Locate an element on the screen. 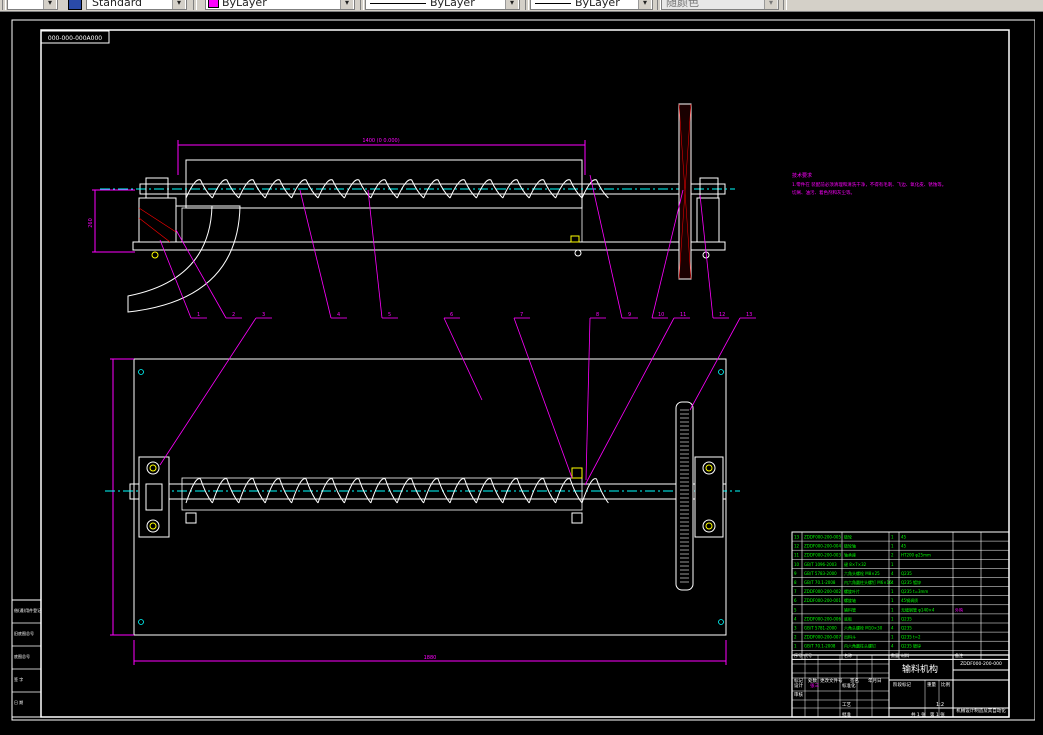 This screenshot has height=735, width=1043. text-style-dropdown: Standard ▾ is located at coordinates (136, 5).